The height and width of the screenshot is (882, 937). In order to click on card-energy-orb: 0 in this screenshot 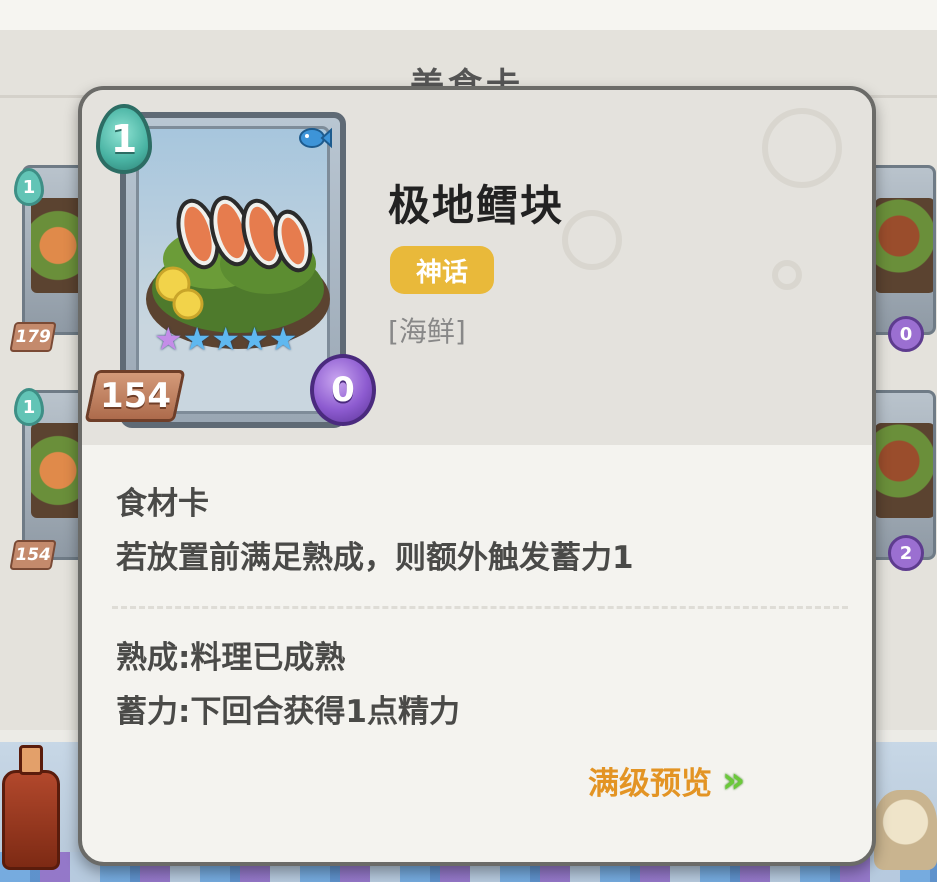, I will do `click(343, 390)`.